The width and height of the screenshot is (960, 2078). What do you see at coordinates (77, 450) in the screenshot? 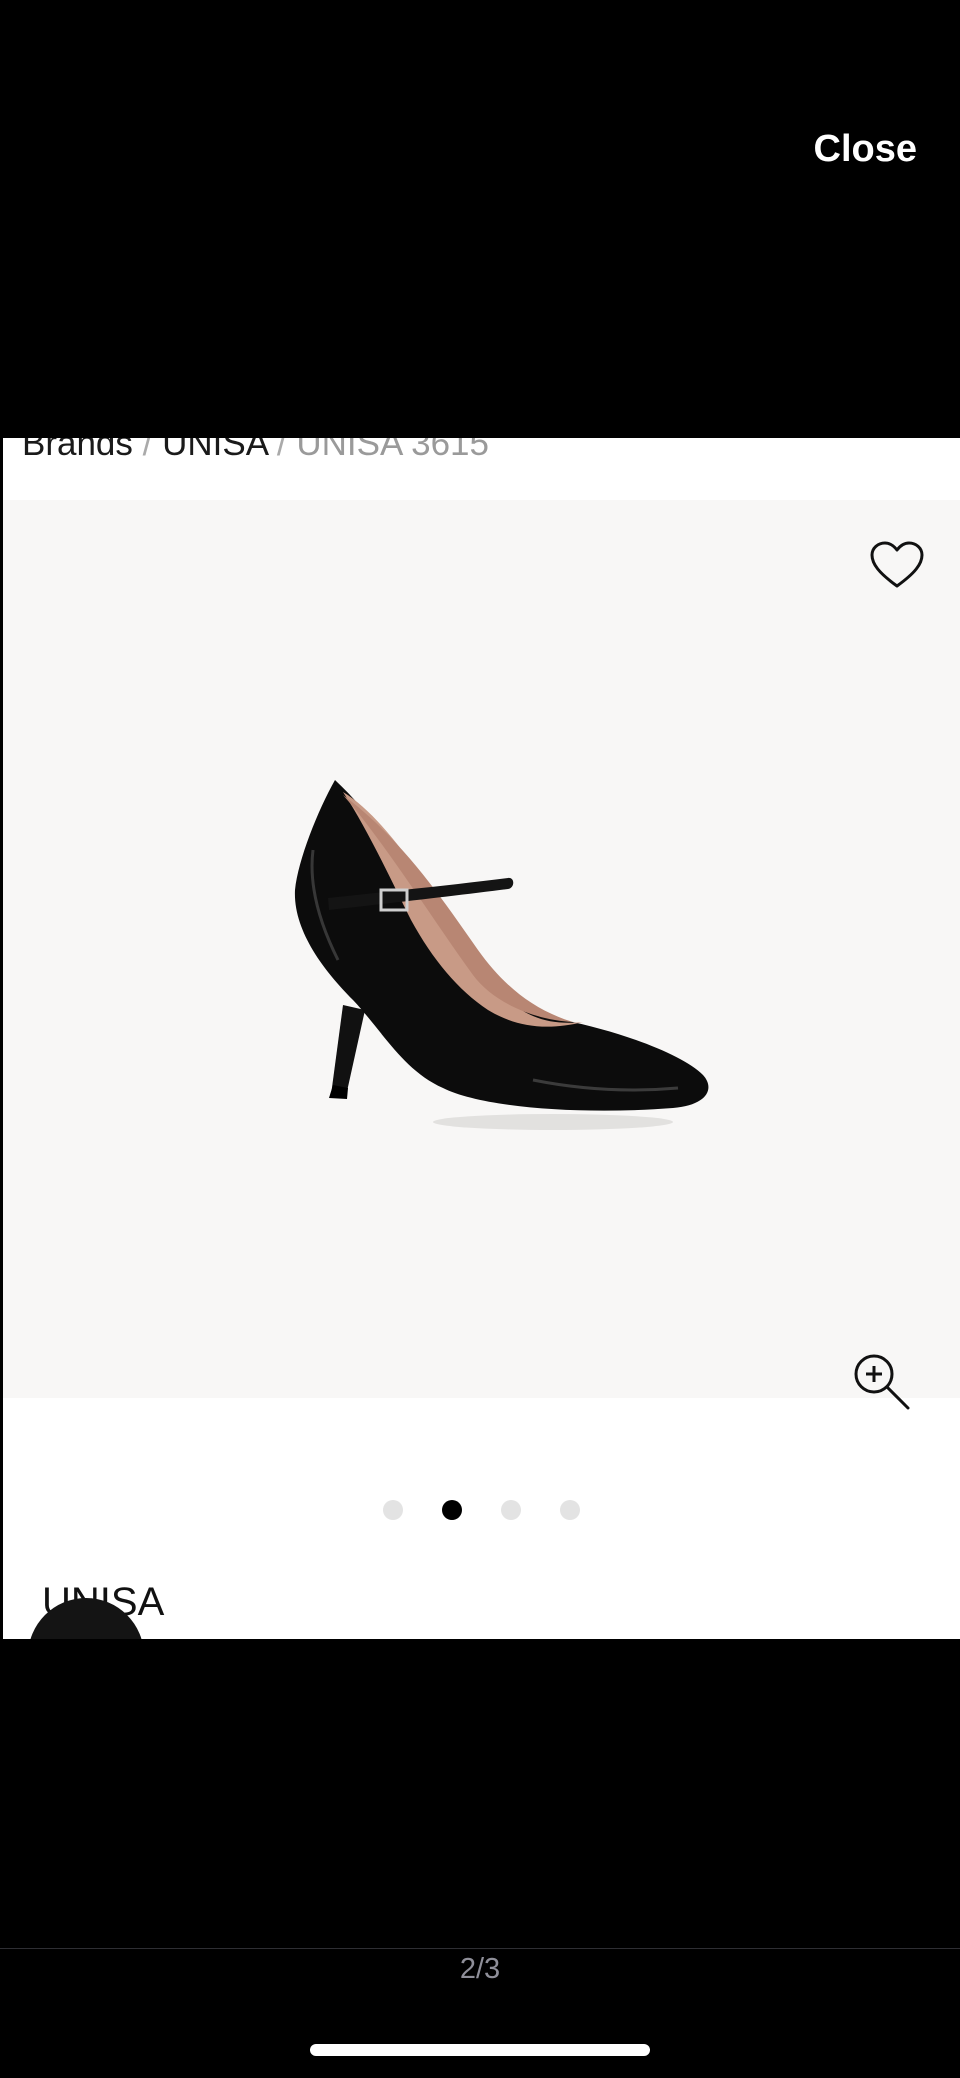
I see `breadcrumb-brands: Brands` at bounding box center [77, 450].